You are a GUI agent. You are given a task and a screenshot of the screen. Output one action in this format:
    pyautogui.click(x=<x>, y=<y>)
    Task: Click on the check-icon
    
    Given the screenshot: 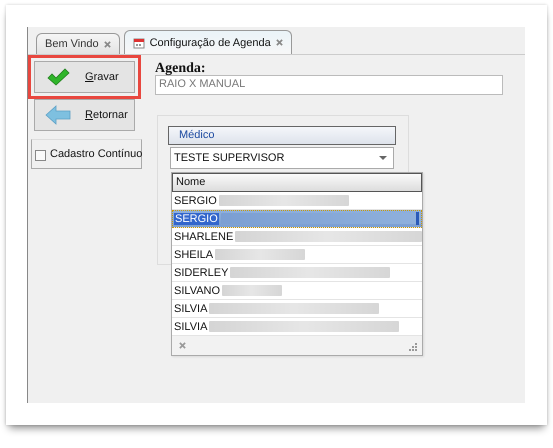 What is the action you would take?
    pyautogui.click(x=58, y=77)
    